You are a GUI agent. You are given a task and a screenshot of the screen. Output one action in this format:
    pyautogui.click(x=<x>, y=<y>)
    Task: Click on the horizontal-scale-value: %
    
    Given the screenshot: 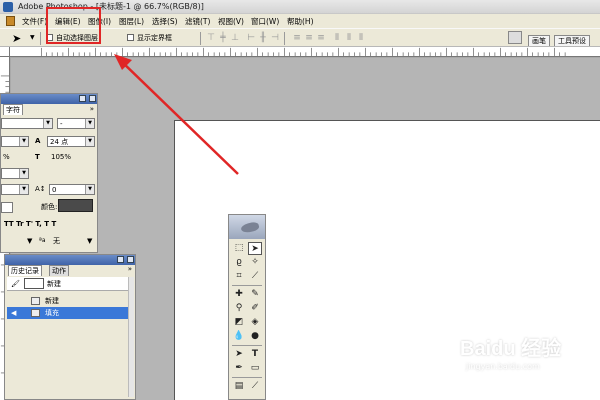 What is the action you would take?
    pyautogui.click(x=6, y=157)
    